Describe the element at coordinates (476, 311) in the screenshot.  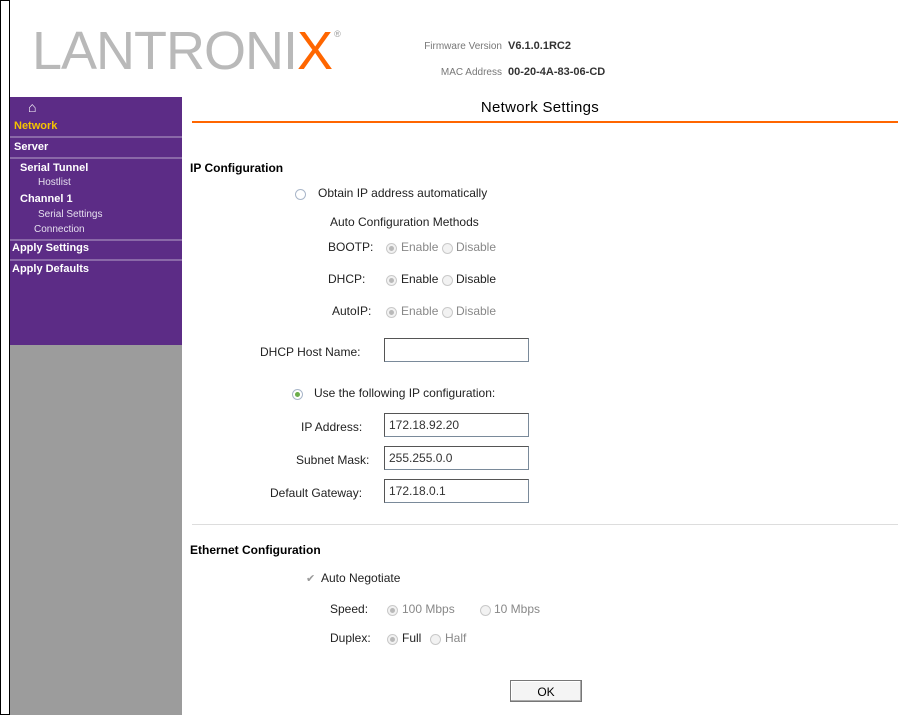
I see `autoip-disable-label: Disable` at that location.